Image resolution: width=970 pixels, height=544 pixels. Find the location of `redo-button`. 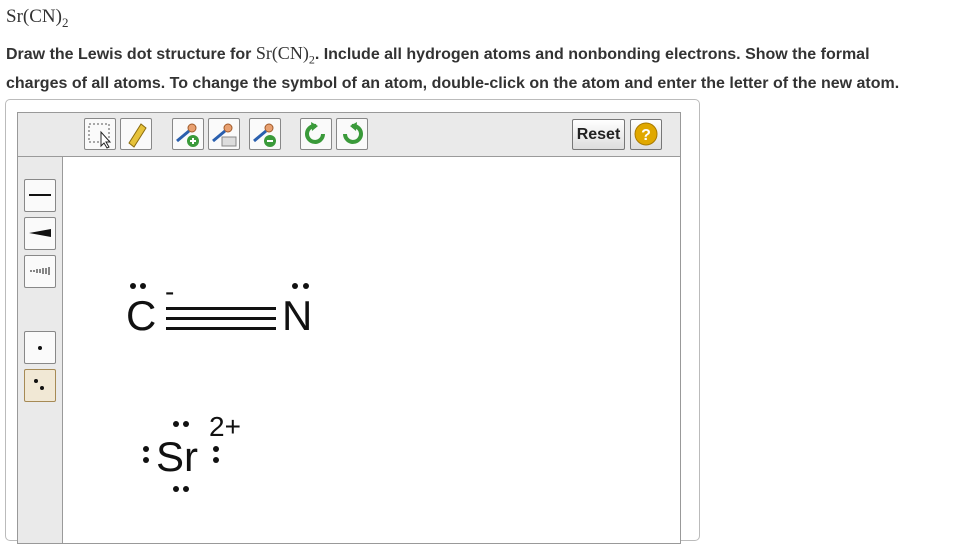

redo-button is located at coordinates (352, 134).